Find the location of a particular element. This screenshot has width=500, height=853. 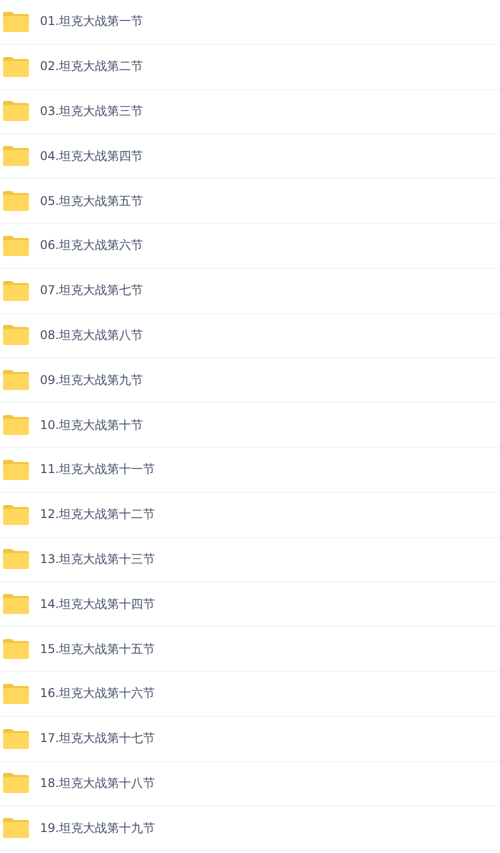

folder-name: 17.坦克大战第十七节 is located at coordinates (98, 739).